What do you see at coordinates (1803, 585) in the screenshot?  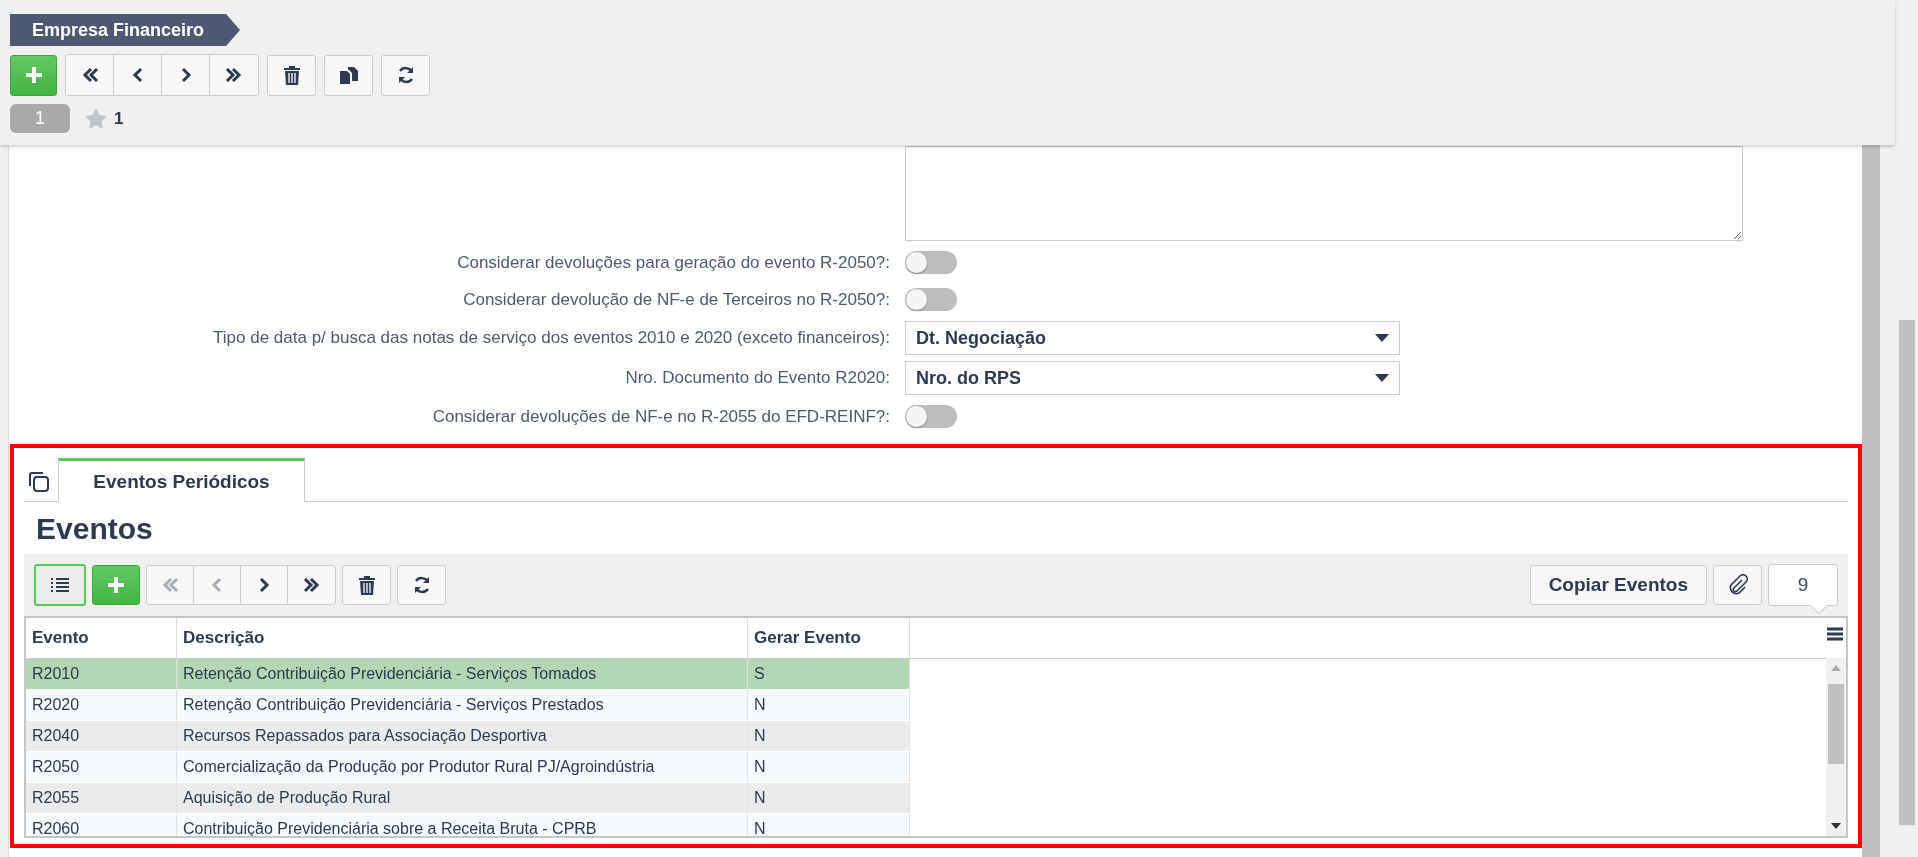 I see `attachment-count: 9` at bounding box center [1803, 585].